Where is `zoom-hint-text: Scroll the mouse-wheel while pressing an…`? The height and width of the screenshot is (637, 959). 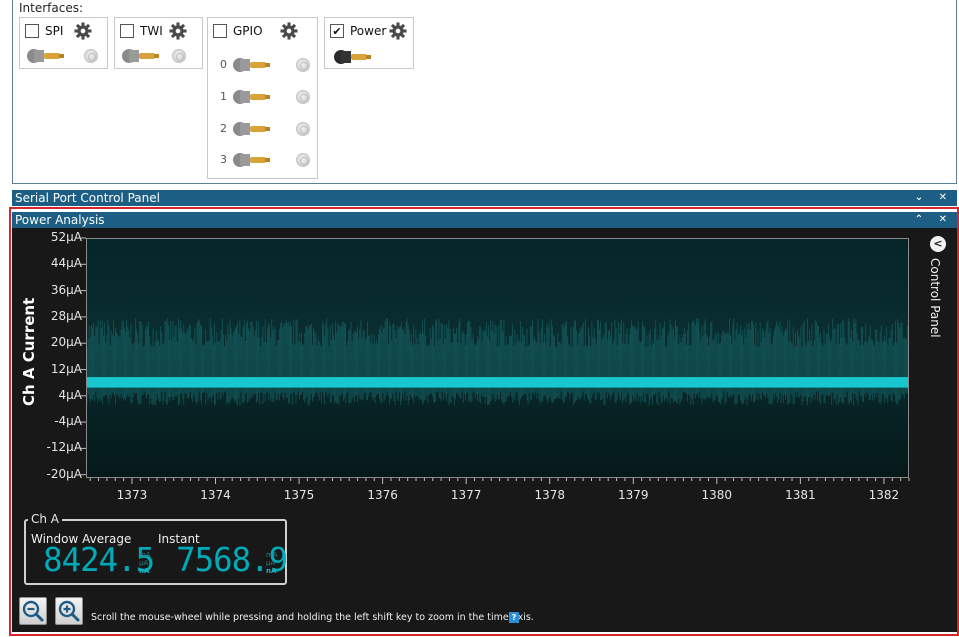 zoom-hint-text: Scroll the mouse-wheel while pressing an… is located at coordinates (312, 617).